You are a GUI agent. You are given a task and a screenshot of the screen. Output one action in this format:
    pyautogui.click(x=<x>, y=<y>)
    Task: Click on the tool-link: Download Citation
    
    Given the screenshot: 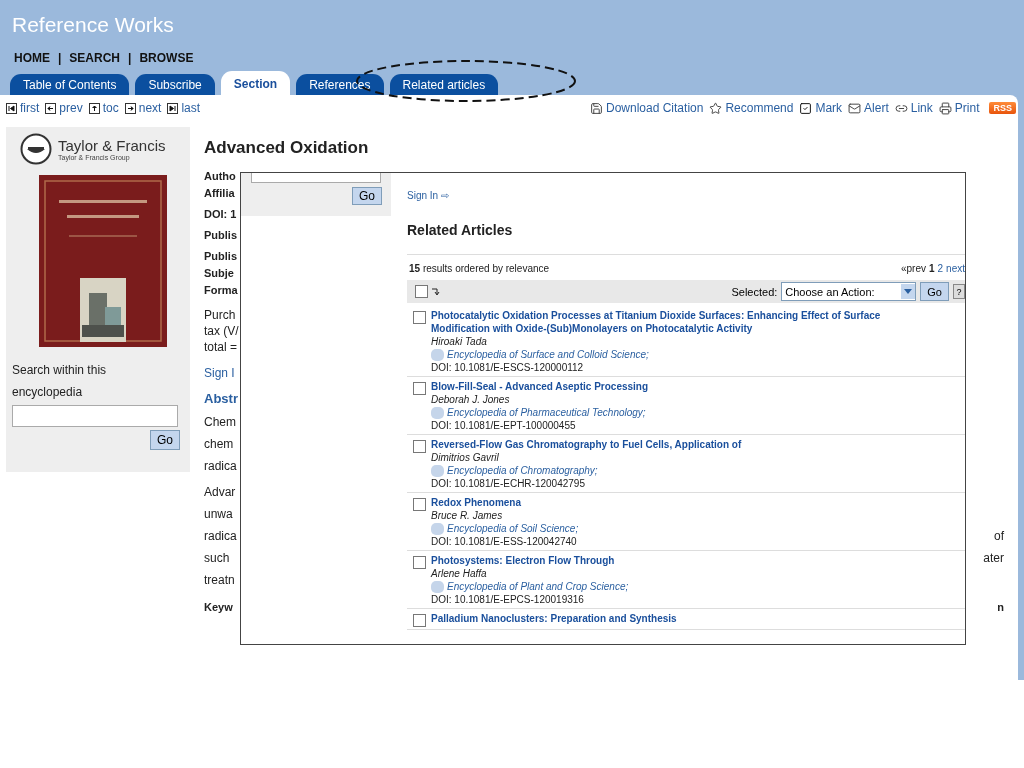 What is the action you would take?
    pyautogui.click(x=647, y=108)
    